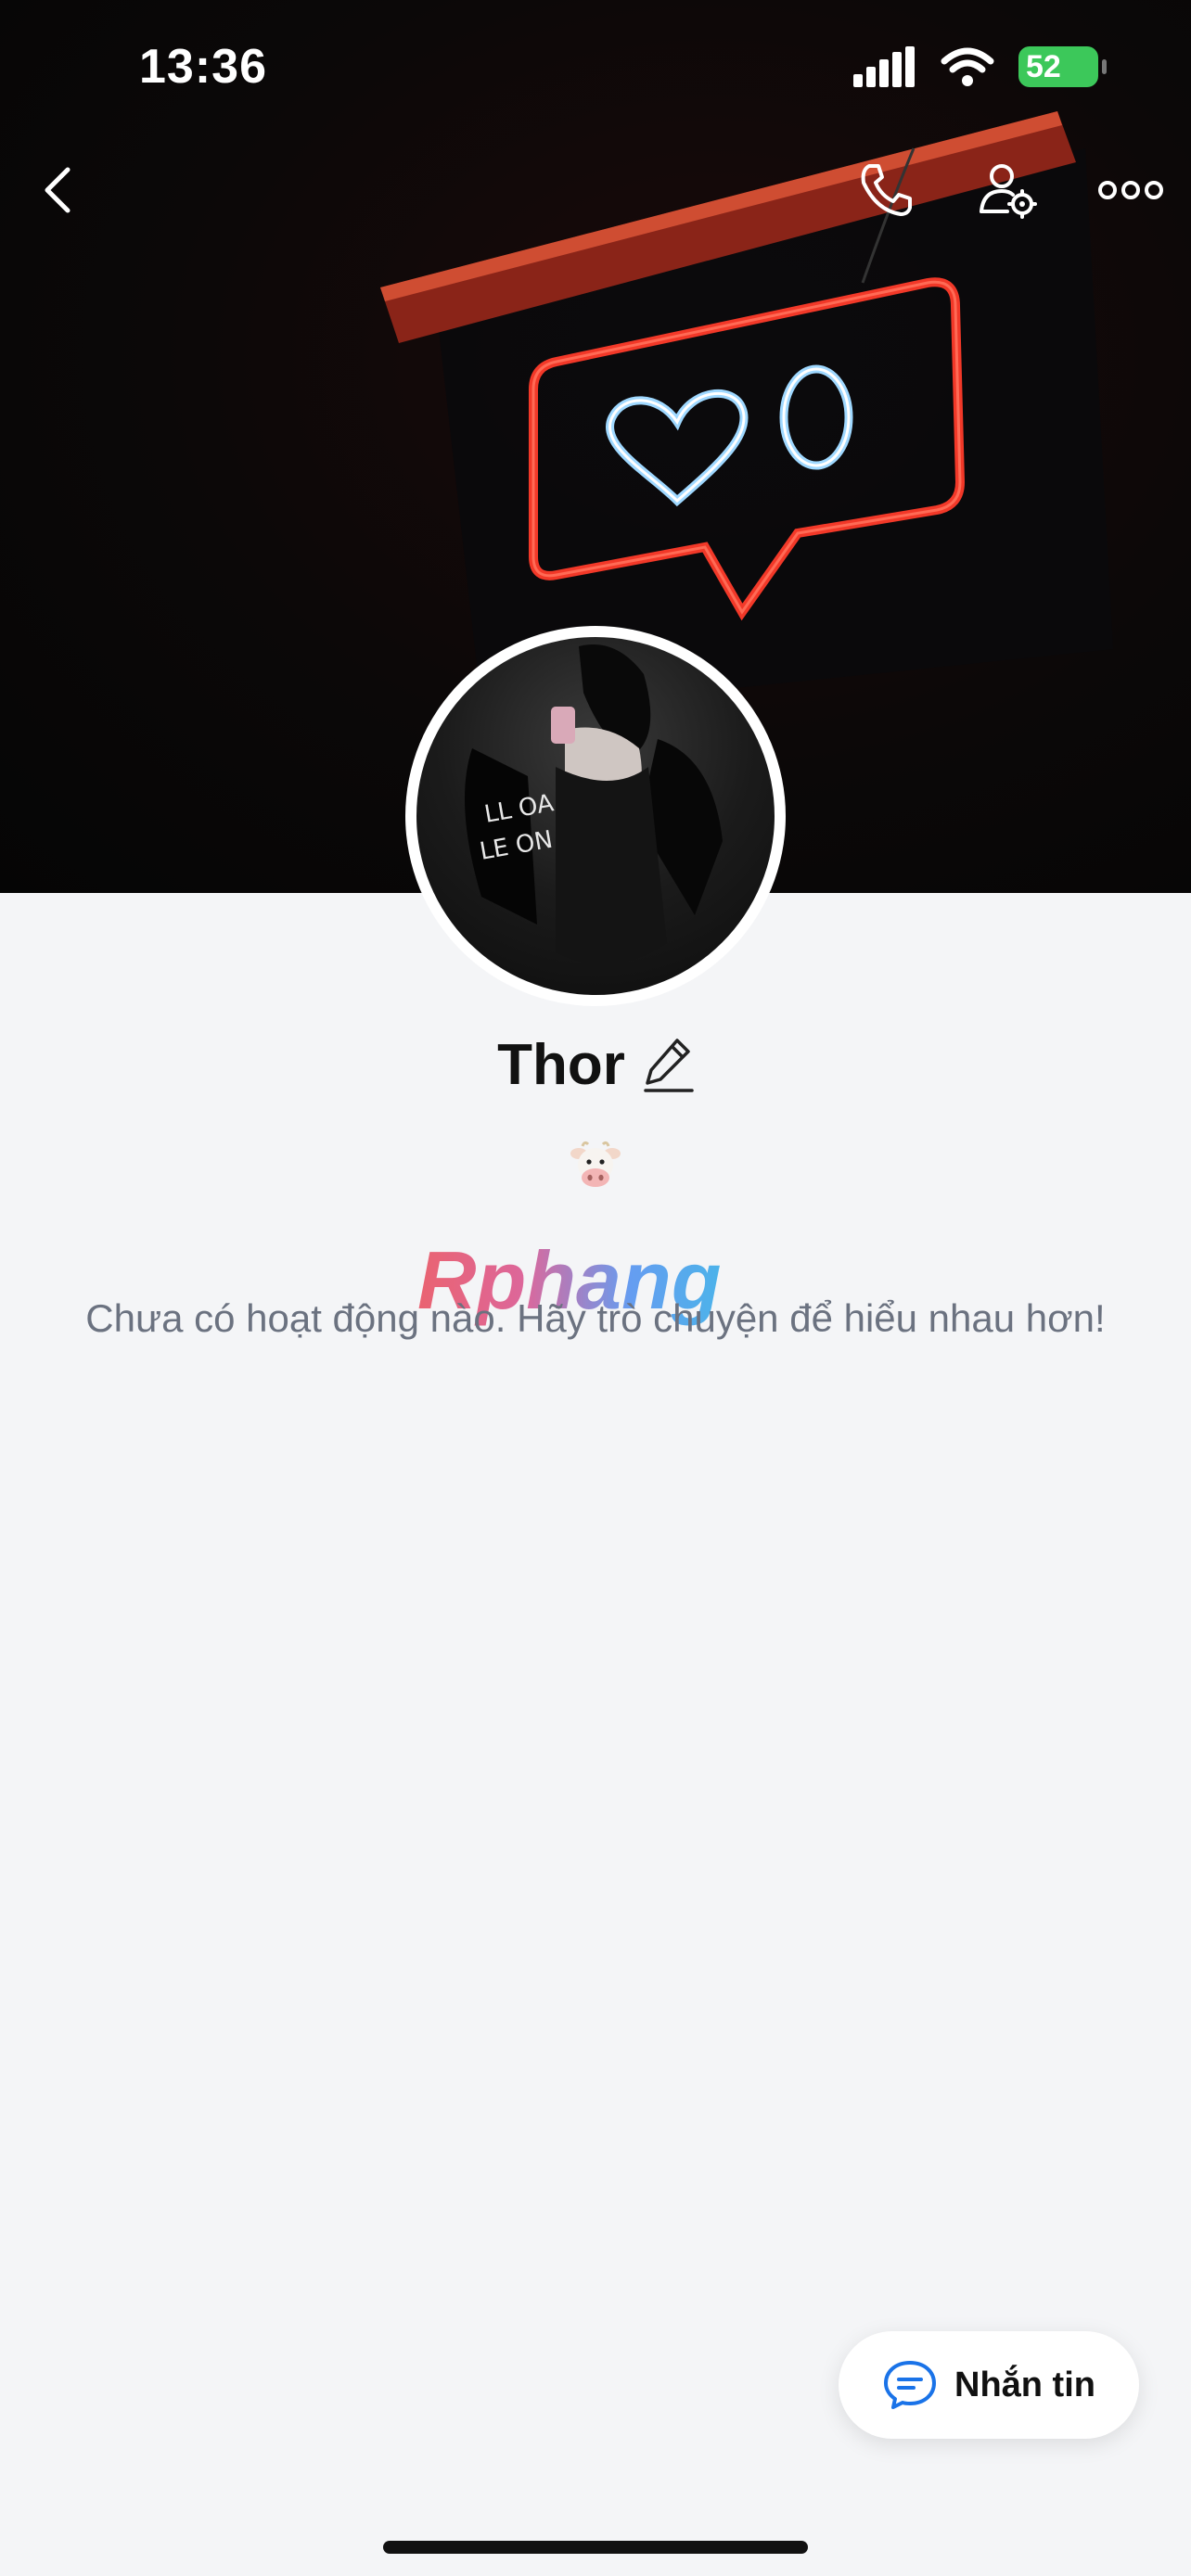  I want to click on profile-settings-button, so click(1008, 190).